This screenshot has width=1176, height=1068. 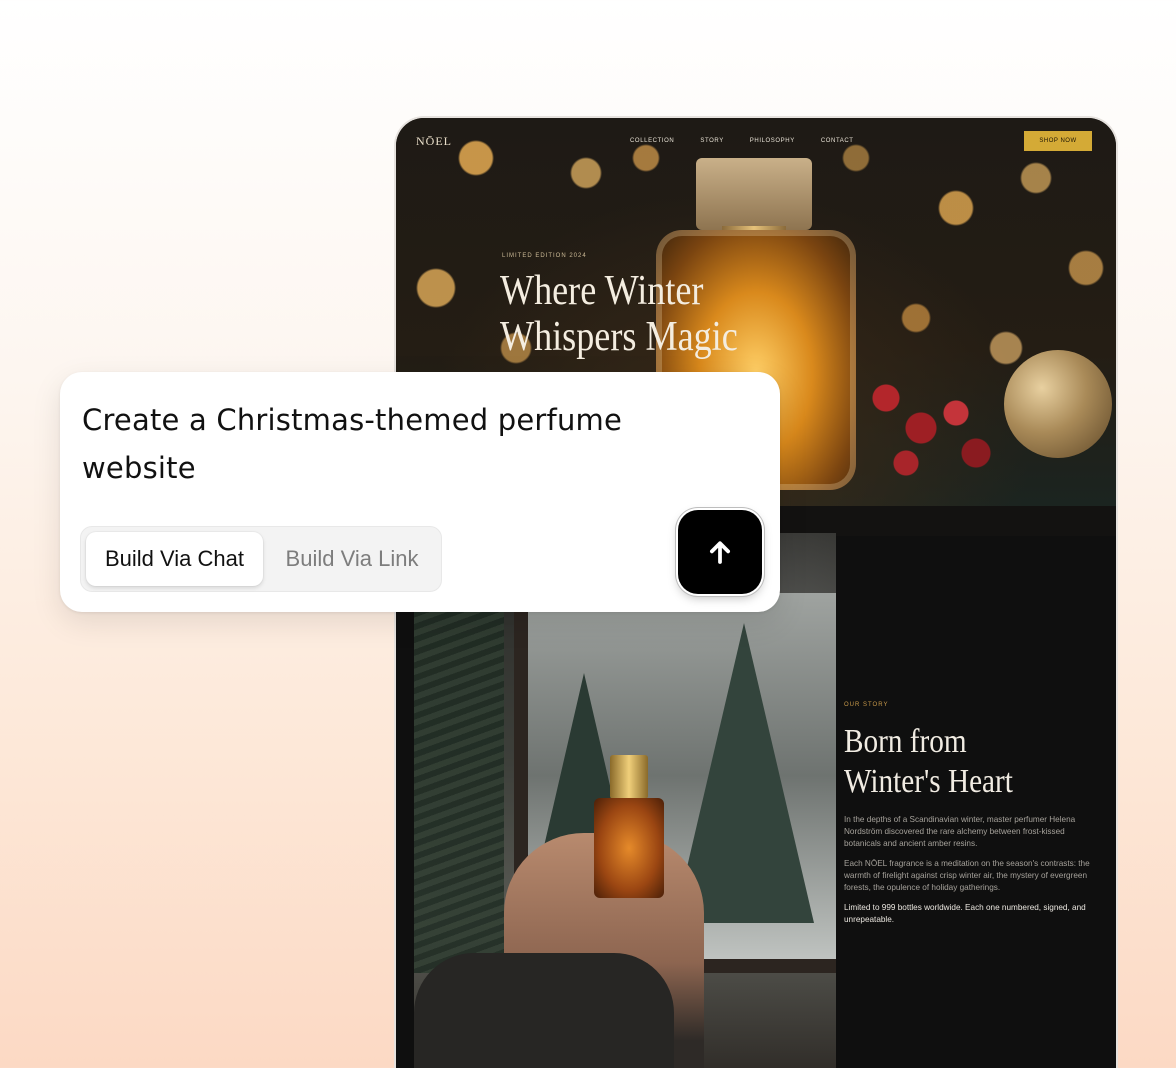 What do you see at coordinates (652, 141) in the screenshot?
I see `nav-link-collection: COLLECTION` at bounding box center [652, 141].